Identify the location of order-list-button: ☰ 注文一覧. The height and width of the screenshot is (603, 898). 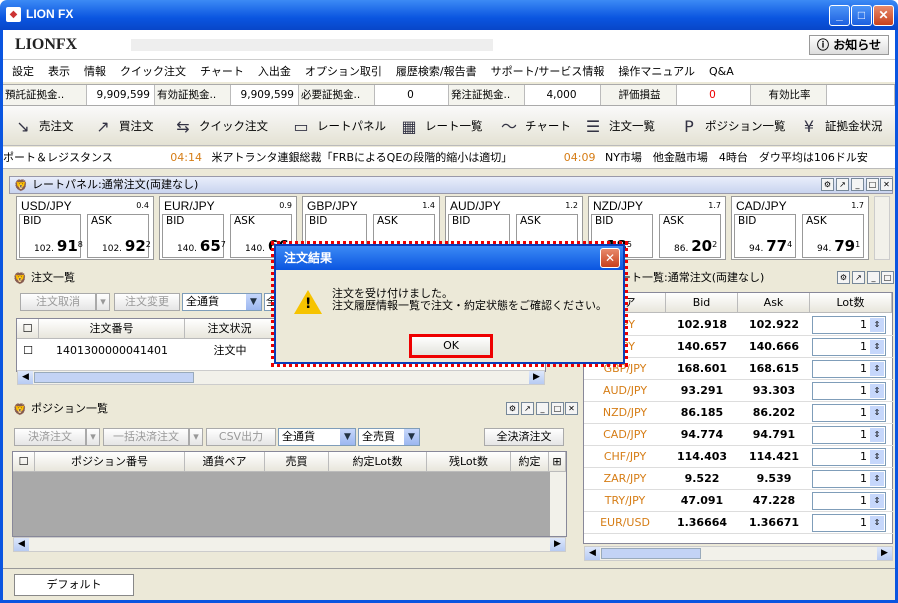
(619, 126).